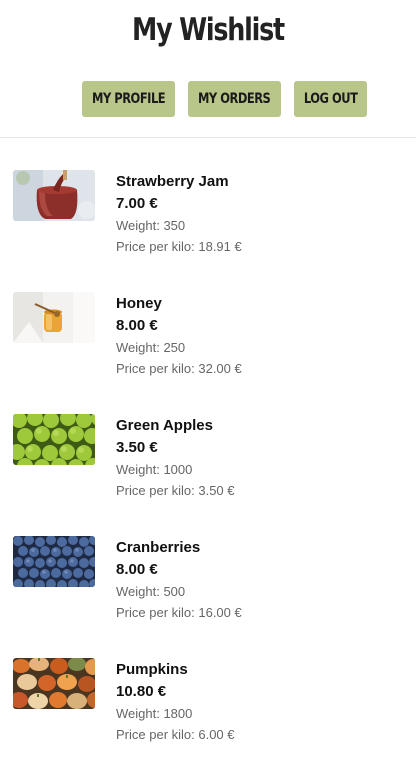 The height and width of the screenshot is (775, 416). Describe the element at coordinates (137, 447) in the screenshot. I see `item-price: 3.50 €` at that location.